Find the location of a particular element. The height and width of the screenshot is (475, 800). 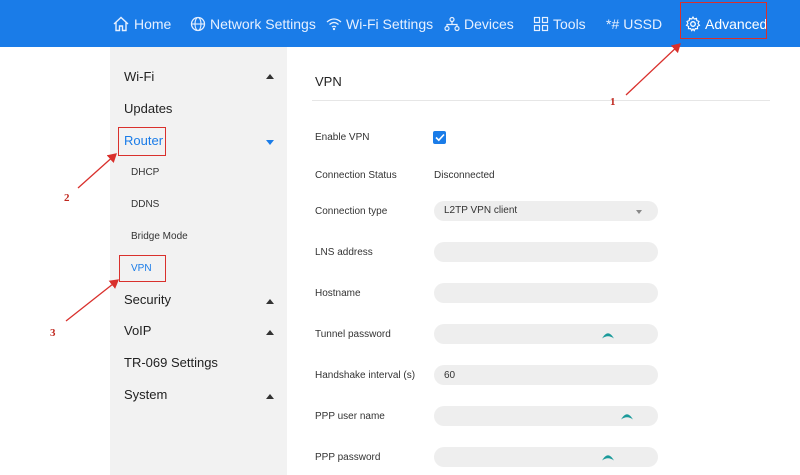

annotation-number-2: 2 is located at coordinates (67, 198).